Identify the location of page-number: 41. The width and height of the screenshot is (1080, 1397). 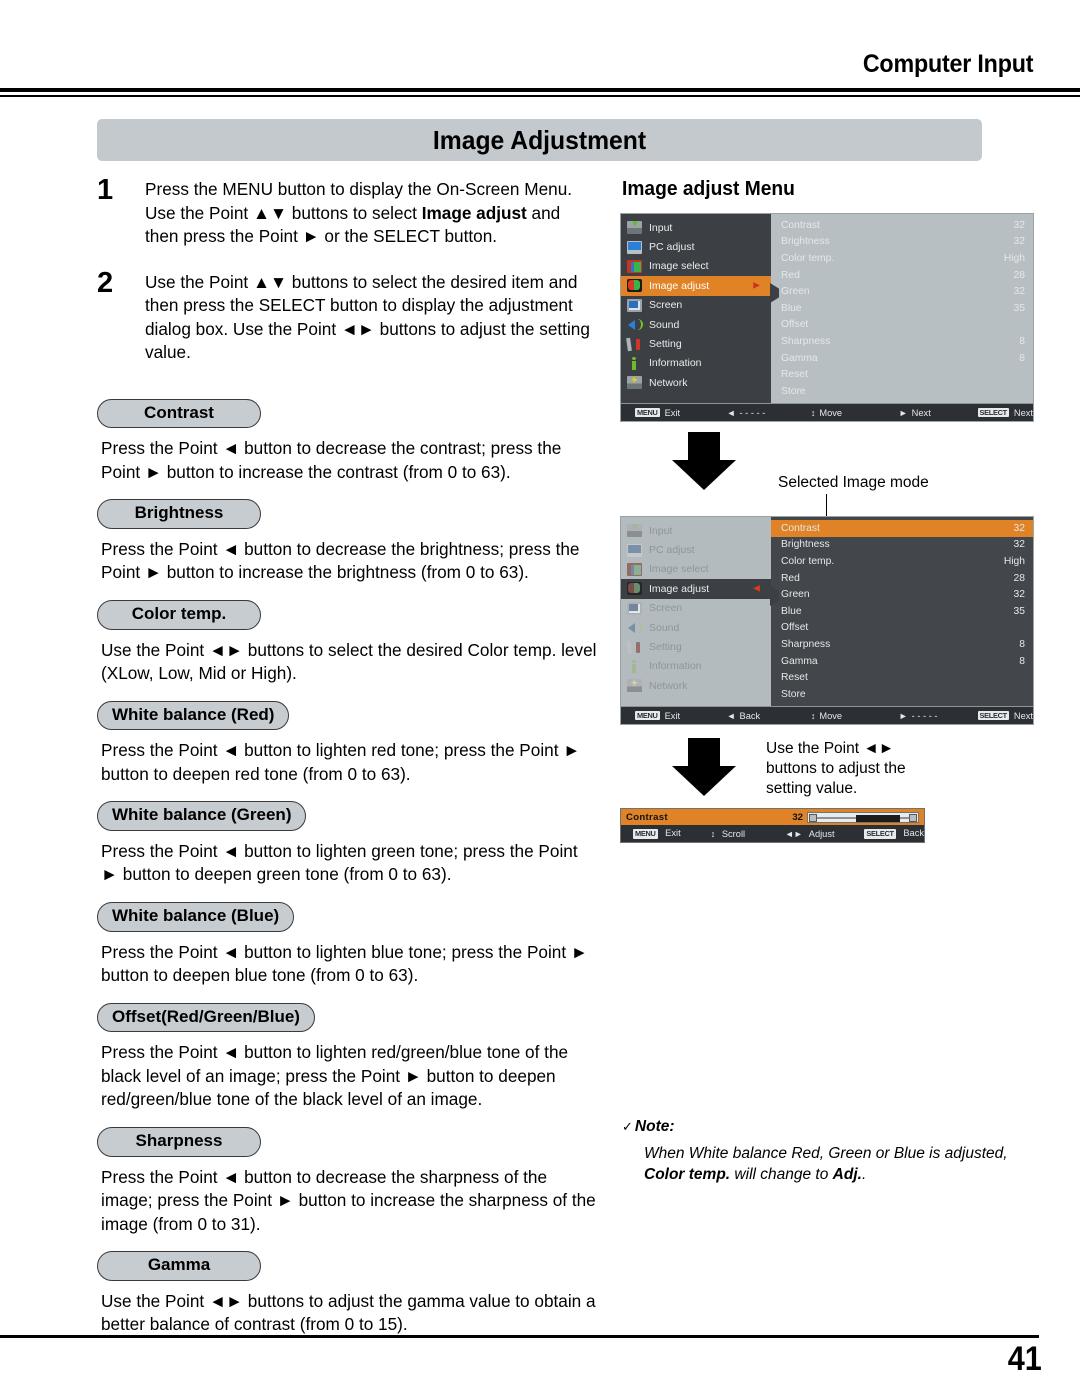
(1024, 1359).